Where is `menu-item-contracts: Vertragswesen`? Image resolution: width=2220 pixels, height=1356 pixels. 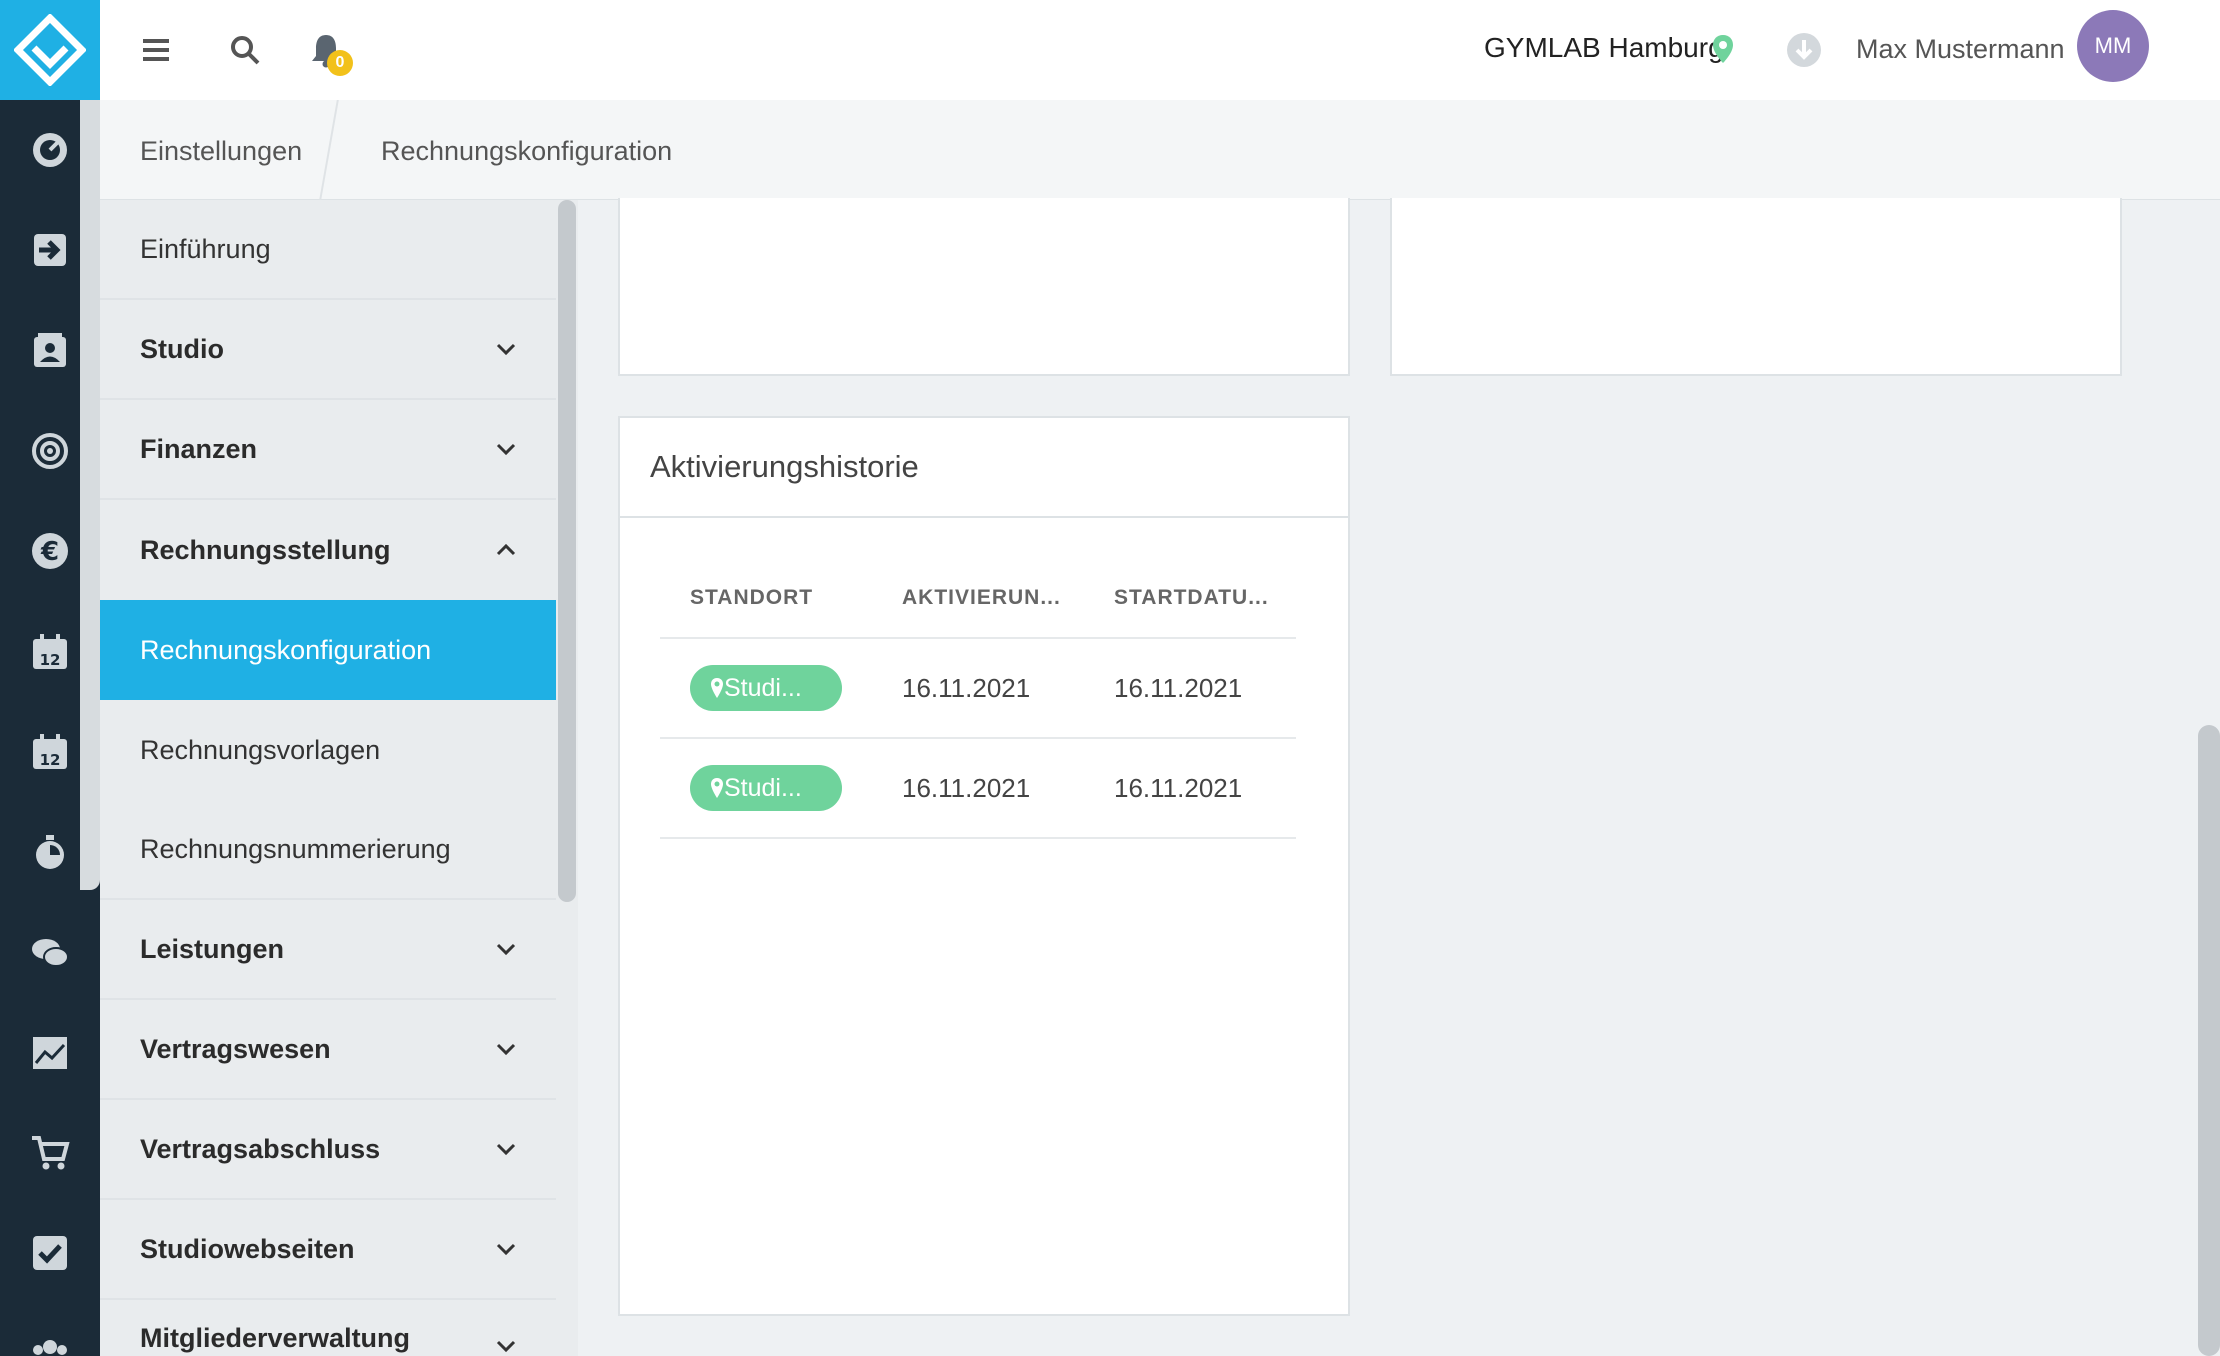 menu-item-contracts: Vertragswesen is located at coordinates (328, 1050).